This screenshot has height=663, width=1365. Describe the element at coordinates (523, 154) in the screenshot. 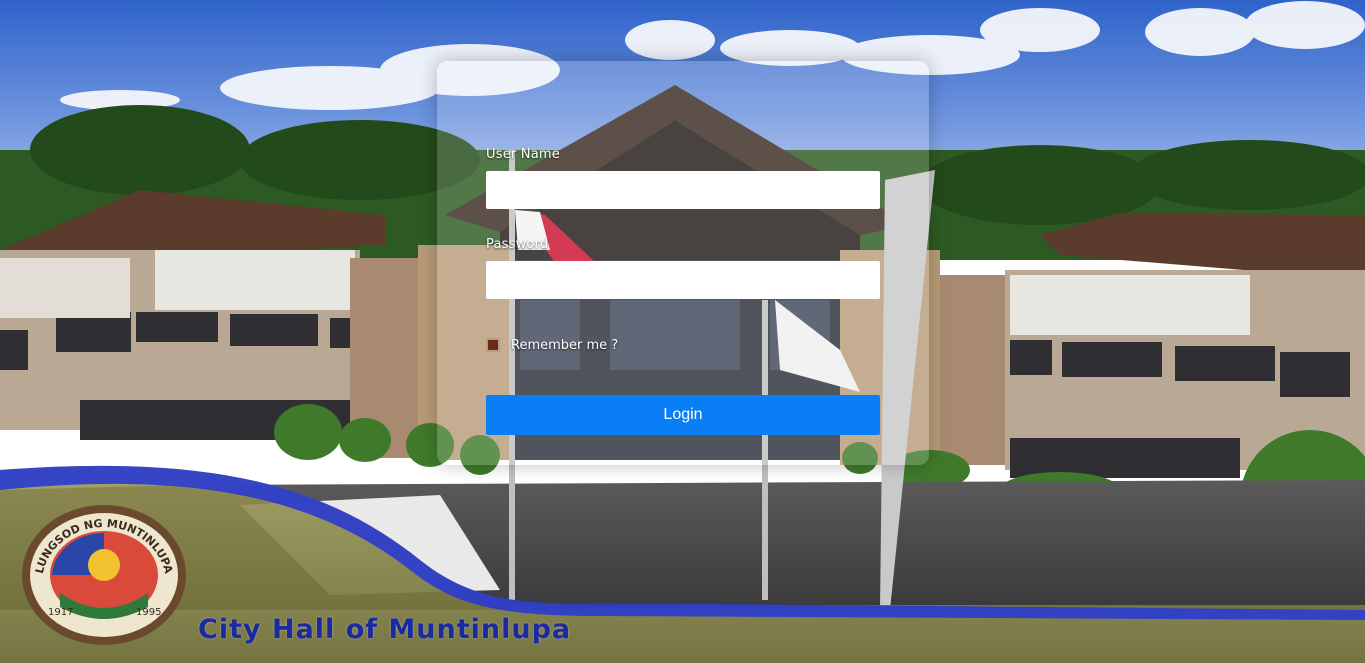

I see `username-label: User Name` at that location.